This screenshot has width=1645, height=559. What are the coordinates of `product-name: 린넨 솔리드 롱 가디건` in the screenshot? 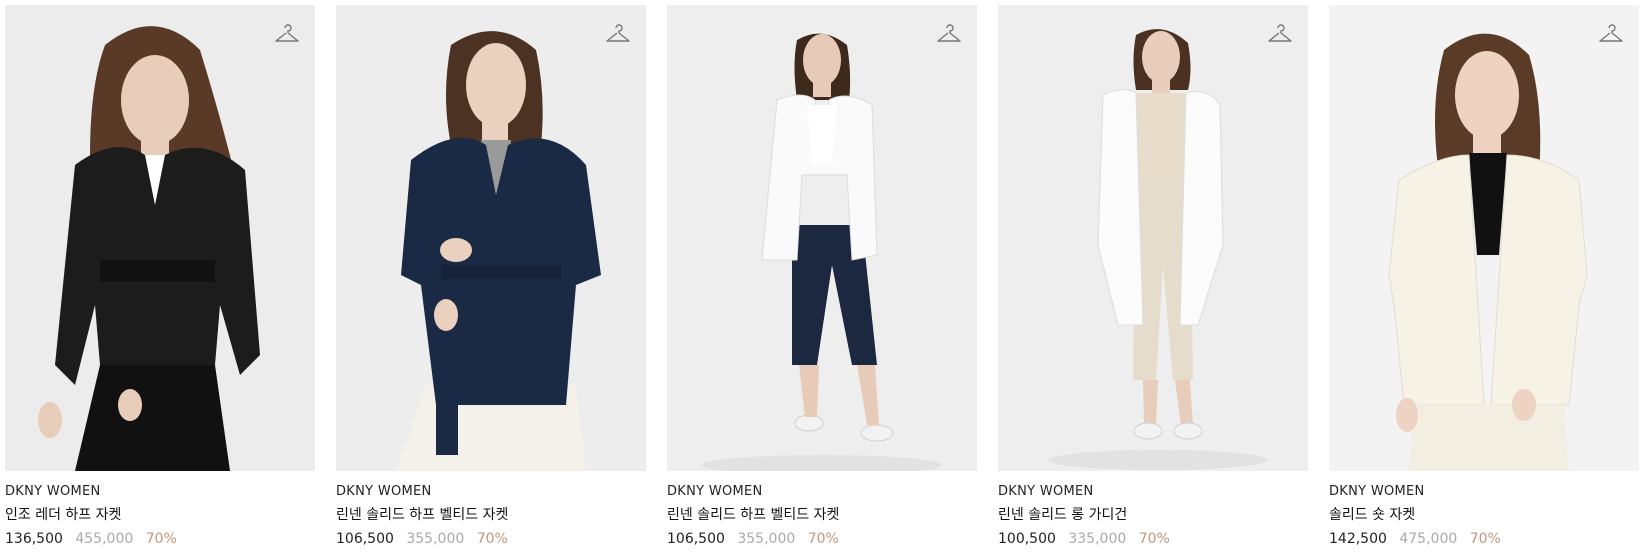 It's located at (1153, 515).